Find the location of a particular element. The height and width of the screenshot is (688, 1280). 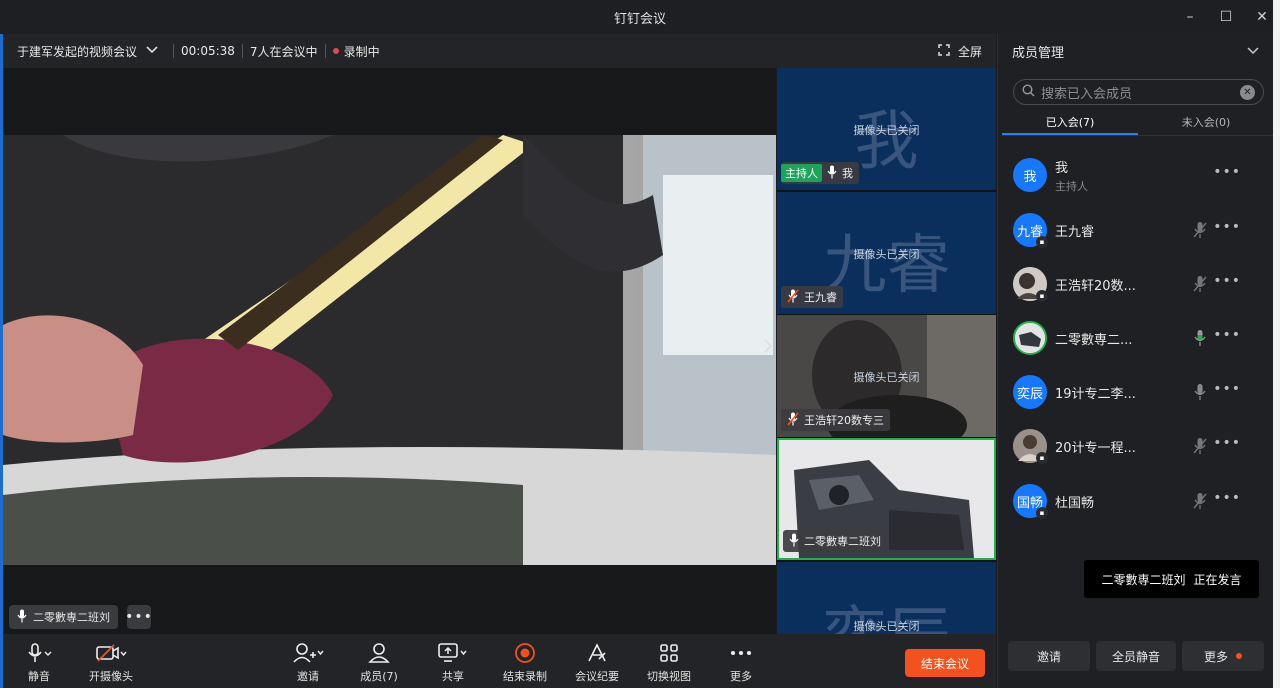

thumbnail-yichen: 奕辰 摄像头已关闭 is located at coordinates (886, 598).